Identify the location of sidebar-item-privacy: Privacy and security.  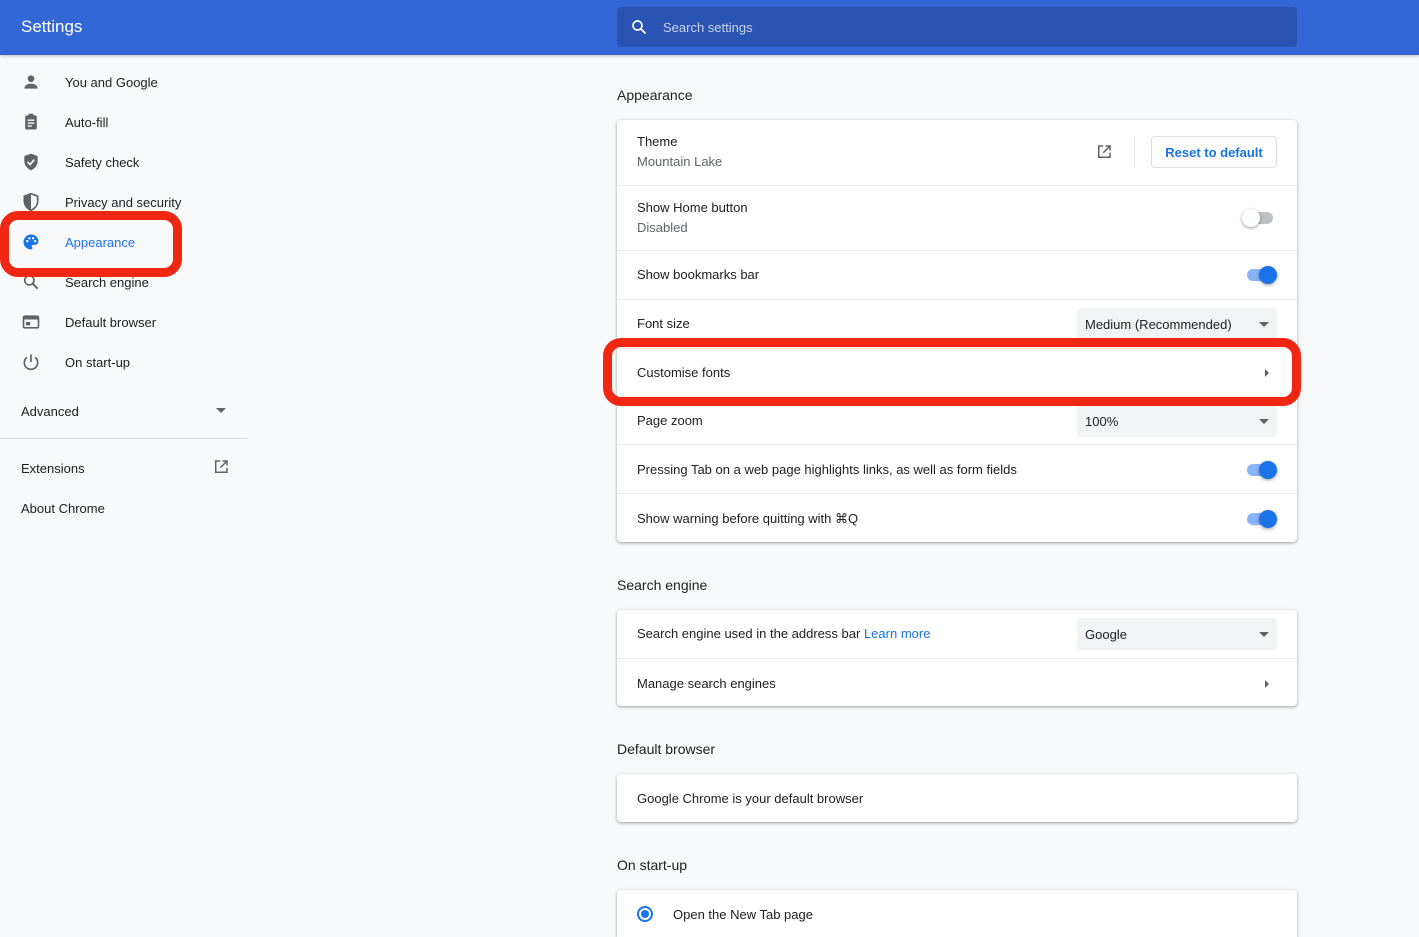
(123, 202).